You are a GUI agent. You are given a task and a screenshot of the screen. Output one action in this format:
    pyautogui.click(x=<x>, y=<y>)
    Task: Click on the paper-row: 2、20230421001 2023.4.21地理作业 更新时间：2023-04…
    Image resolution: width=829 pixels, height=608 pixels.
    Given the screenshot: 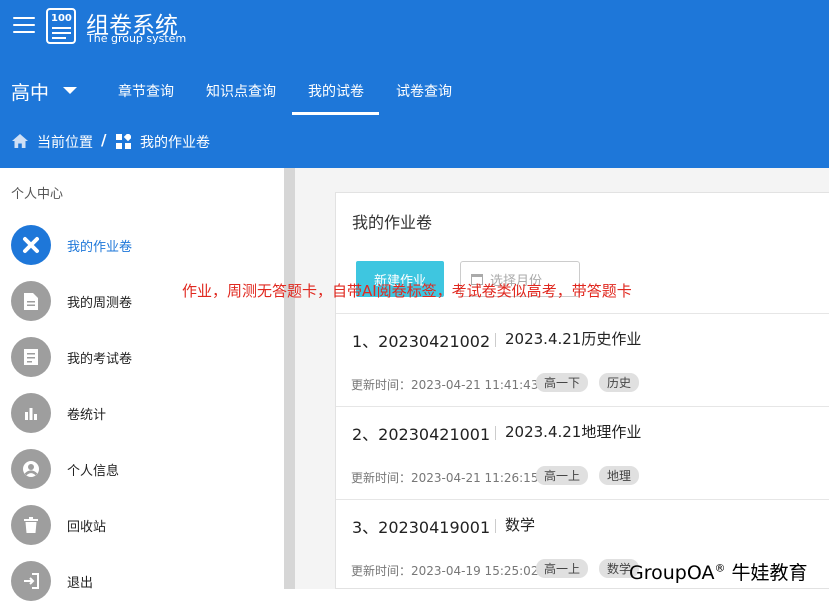 What is the action you would take?
    pyautogui.click(x=582, y=452)
    